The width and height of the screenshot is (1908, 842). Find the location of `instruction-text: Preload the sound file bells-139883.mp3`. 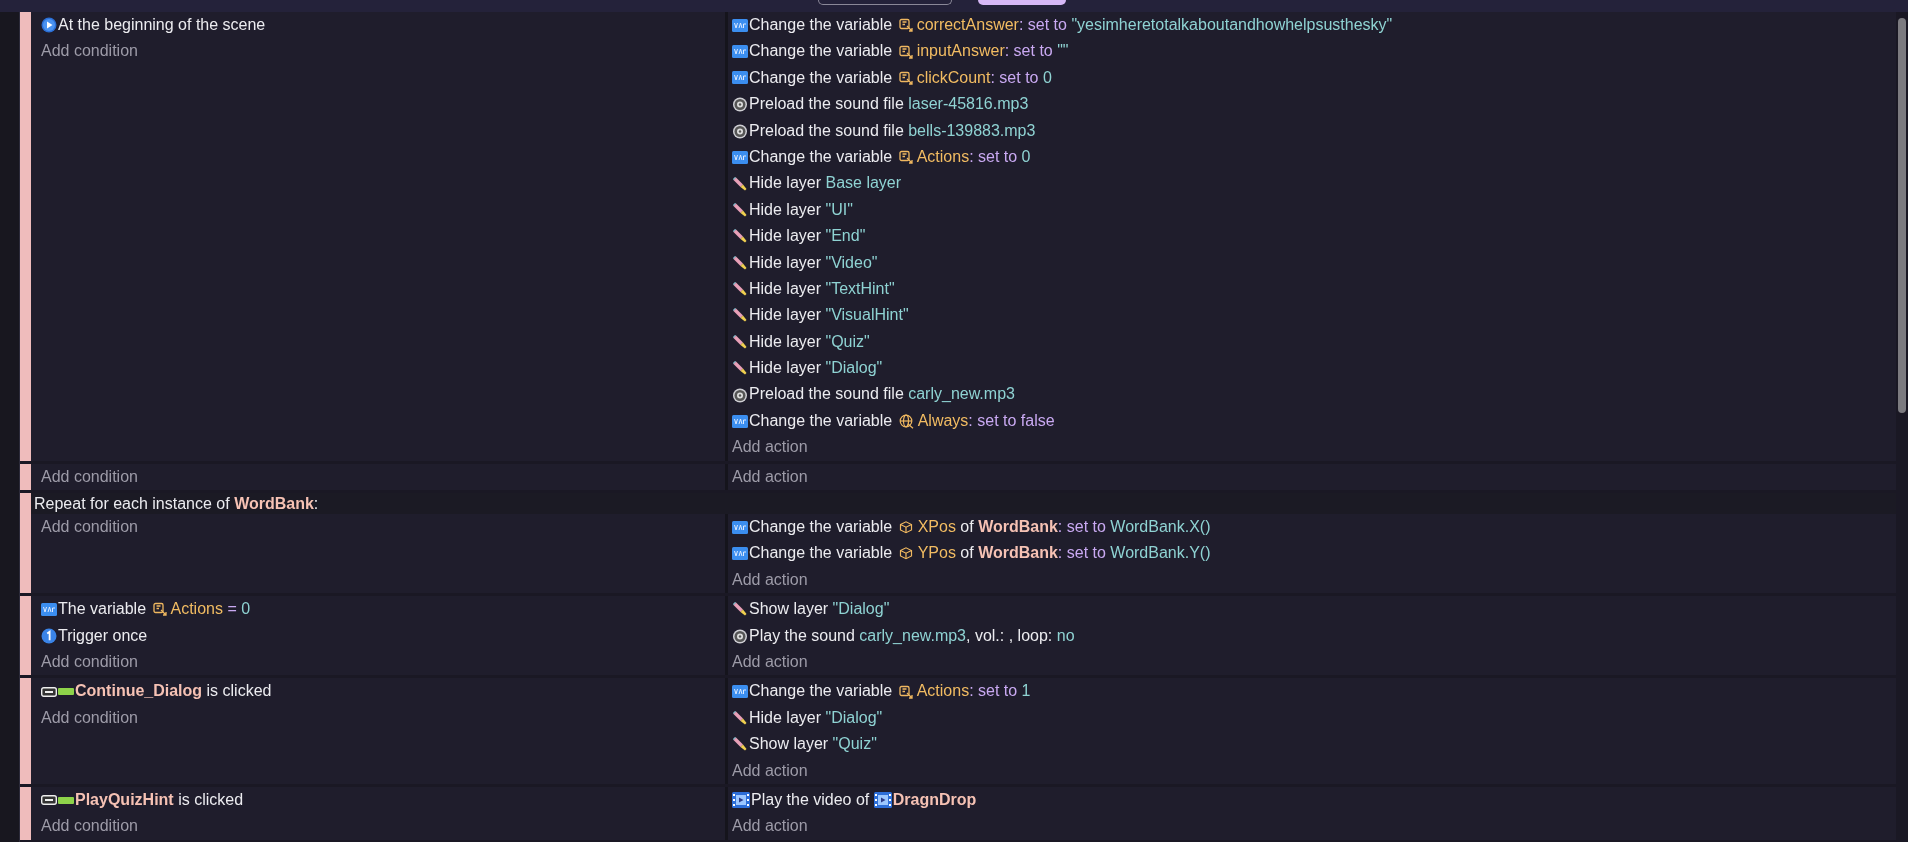

instruction-text: Preload the sound file bells-139883.mp3 is located at coordinates (892, 130).